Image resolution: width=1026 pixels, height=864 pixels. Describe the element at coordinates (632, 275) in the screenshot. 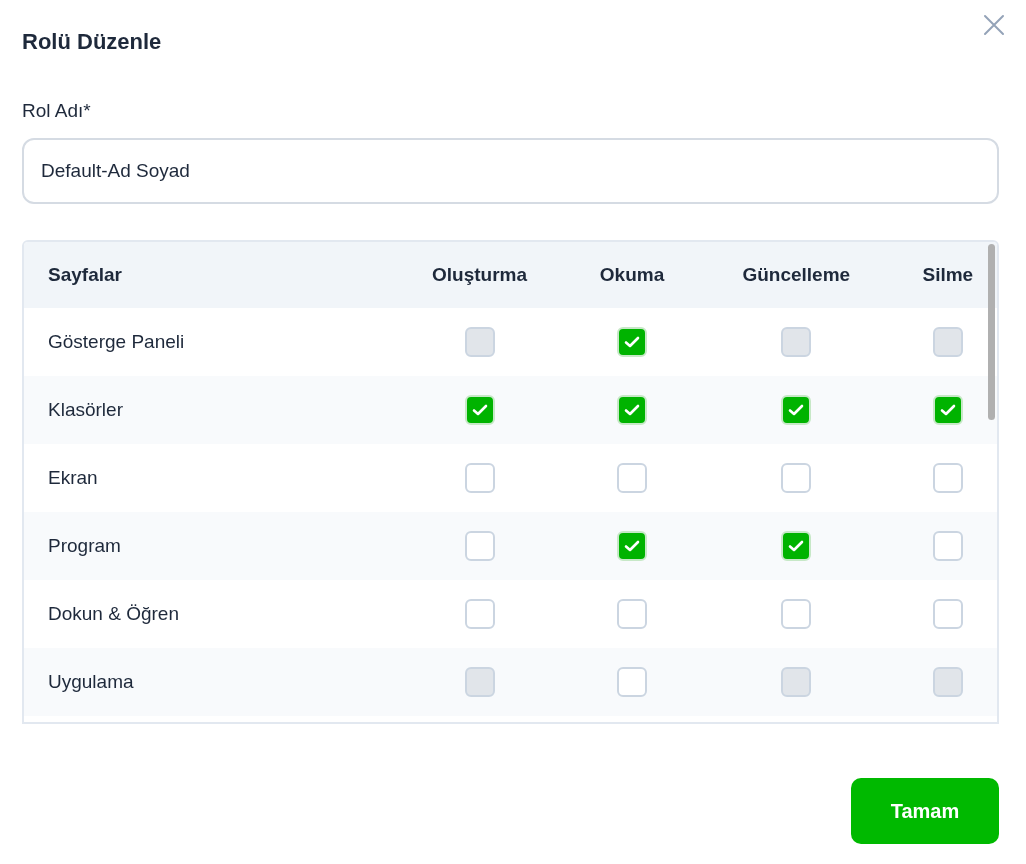

I see `column-header: Okuma` at that location.